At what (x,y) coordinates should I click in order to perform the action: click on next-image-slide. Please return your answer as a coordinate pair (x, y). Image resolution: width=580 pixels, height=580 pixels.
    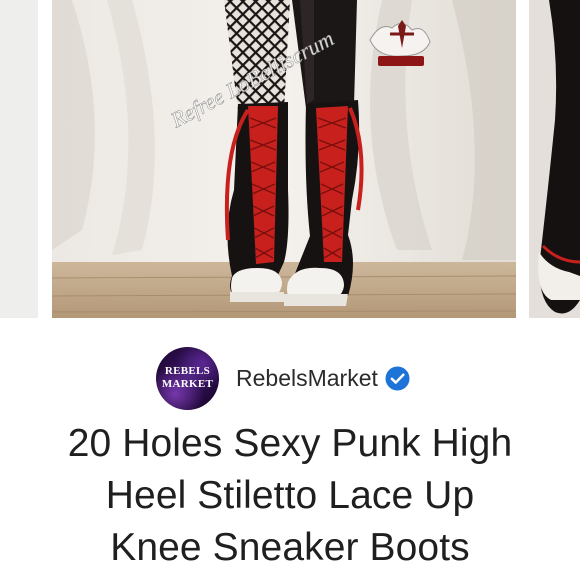
    Looking at the image, I should click on (554, 159).